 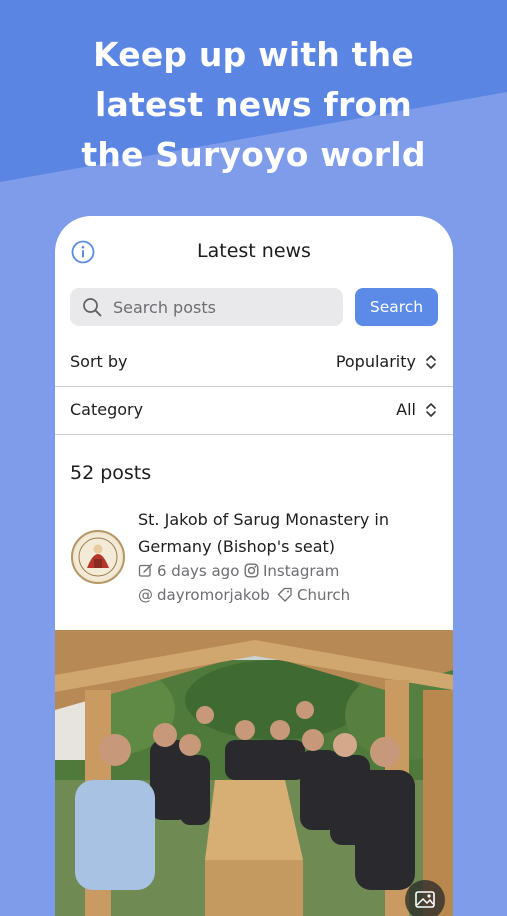 I want to click on search-icon, so click(x=92, y=307).